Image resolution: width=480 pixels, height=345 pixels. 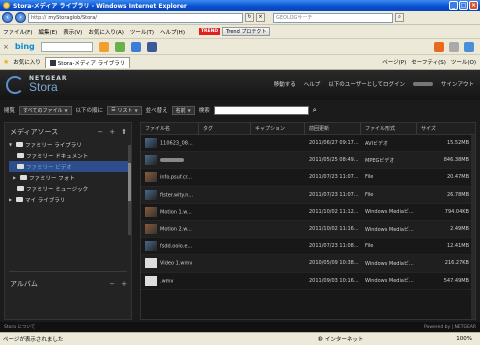 I want to click on view-select: すべてのファイル ▼, so click(x=45, y=110).